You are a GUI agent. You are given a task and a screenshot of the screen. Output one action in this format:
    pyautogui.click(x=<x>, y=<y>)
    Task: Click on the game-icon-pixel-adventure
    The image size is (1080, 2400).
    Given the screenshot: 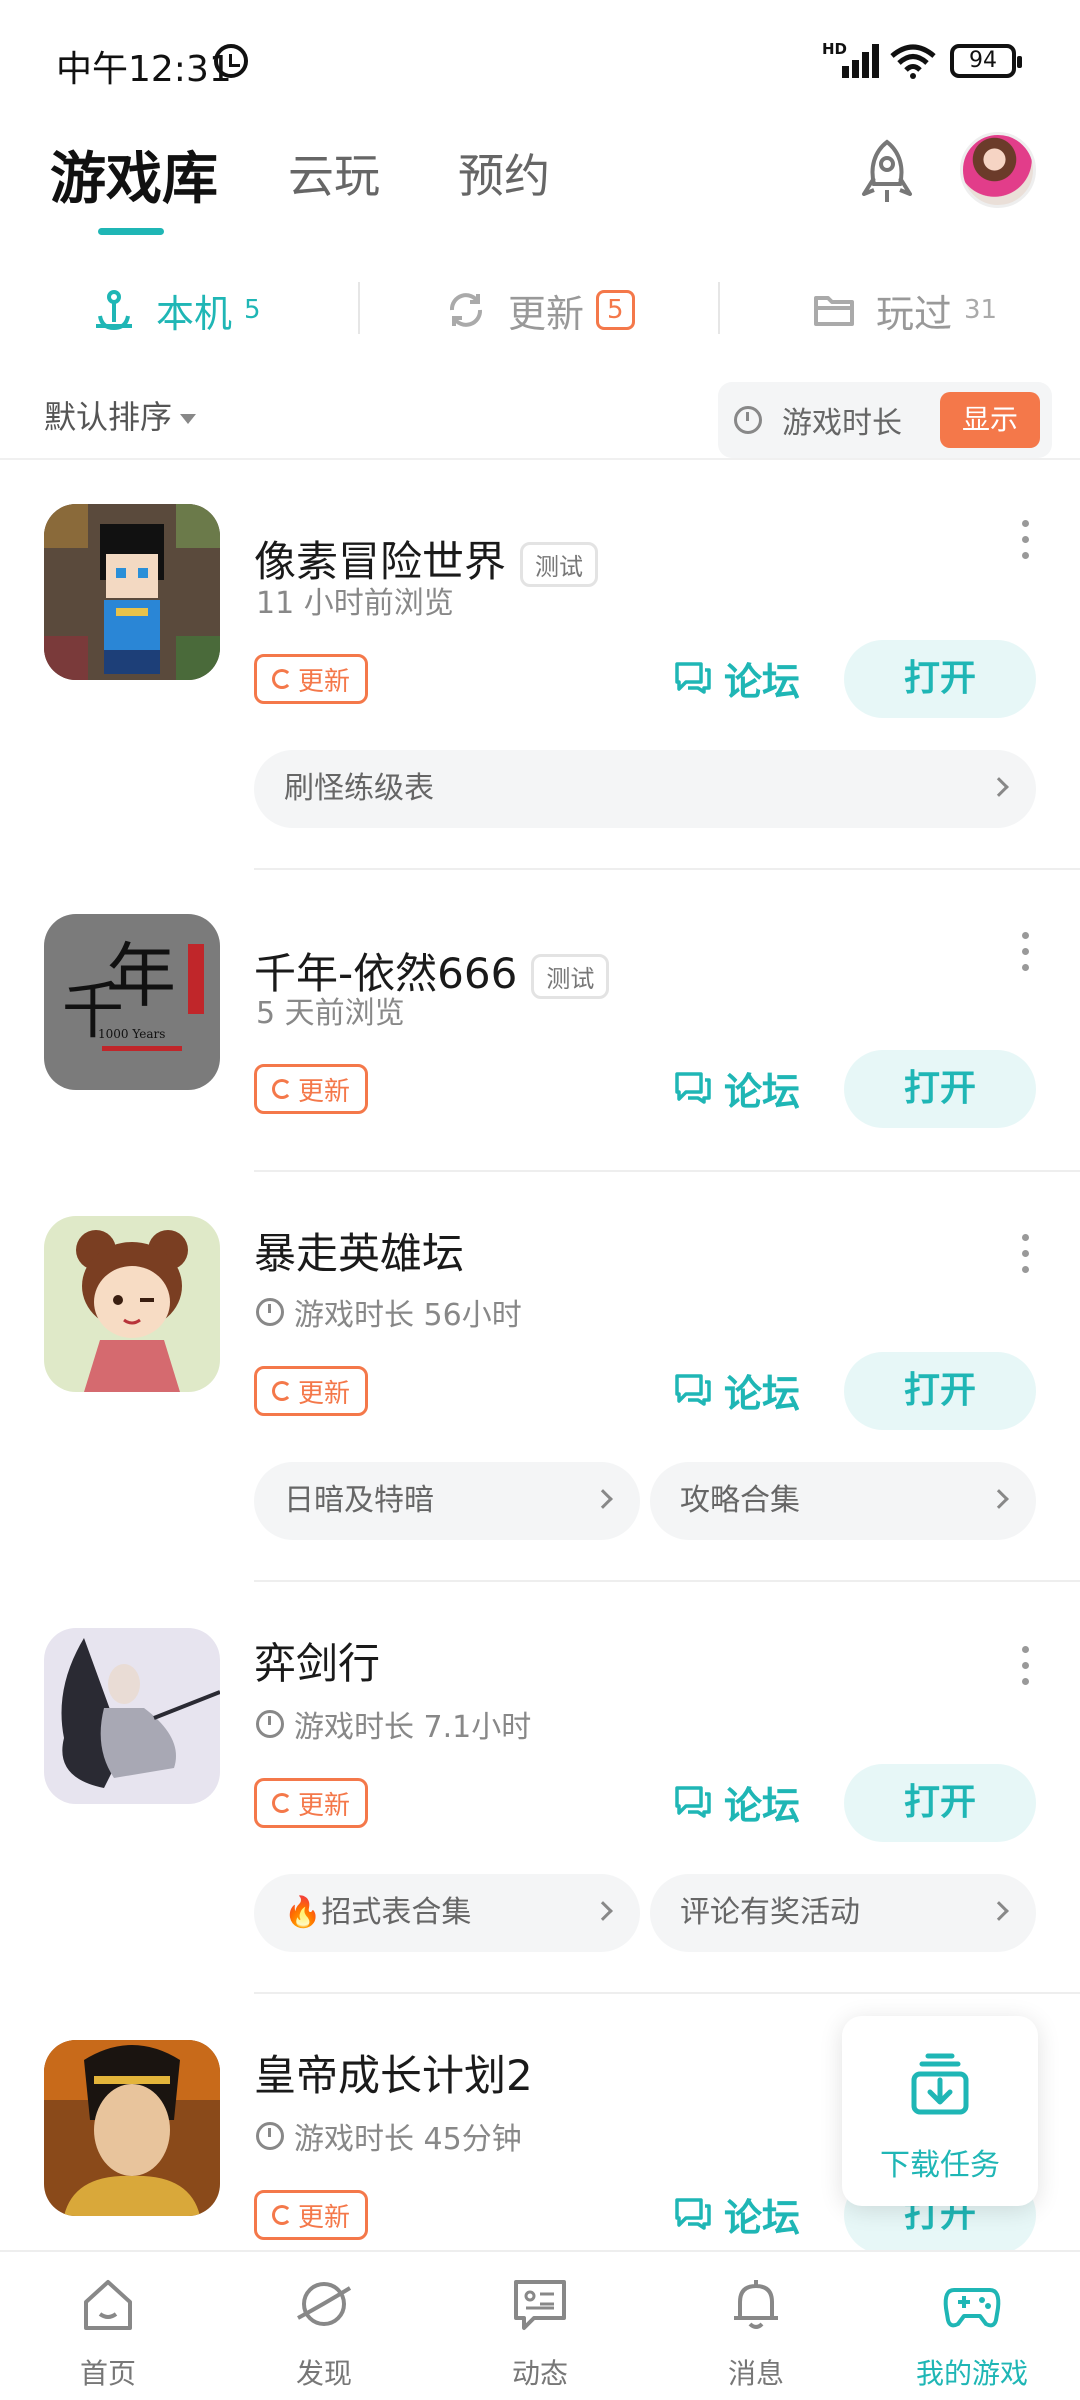 What is the action you would take?
    pyautogui.click(x=132, y=592)
    